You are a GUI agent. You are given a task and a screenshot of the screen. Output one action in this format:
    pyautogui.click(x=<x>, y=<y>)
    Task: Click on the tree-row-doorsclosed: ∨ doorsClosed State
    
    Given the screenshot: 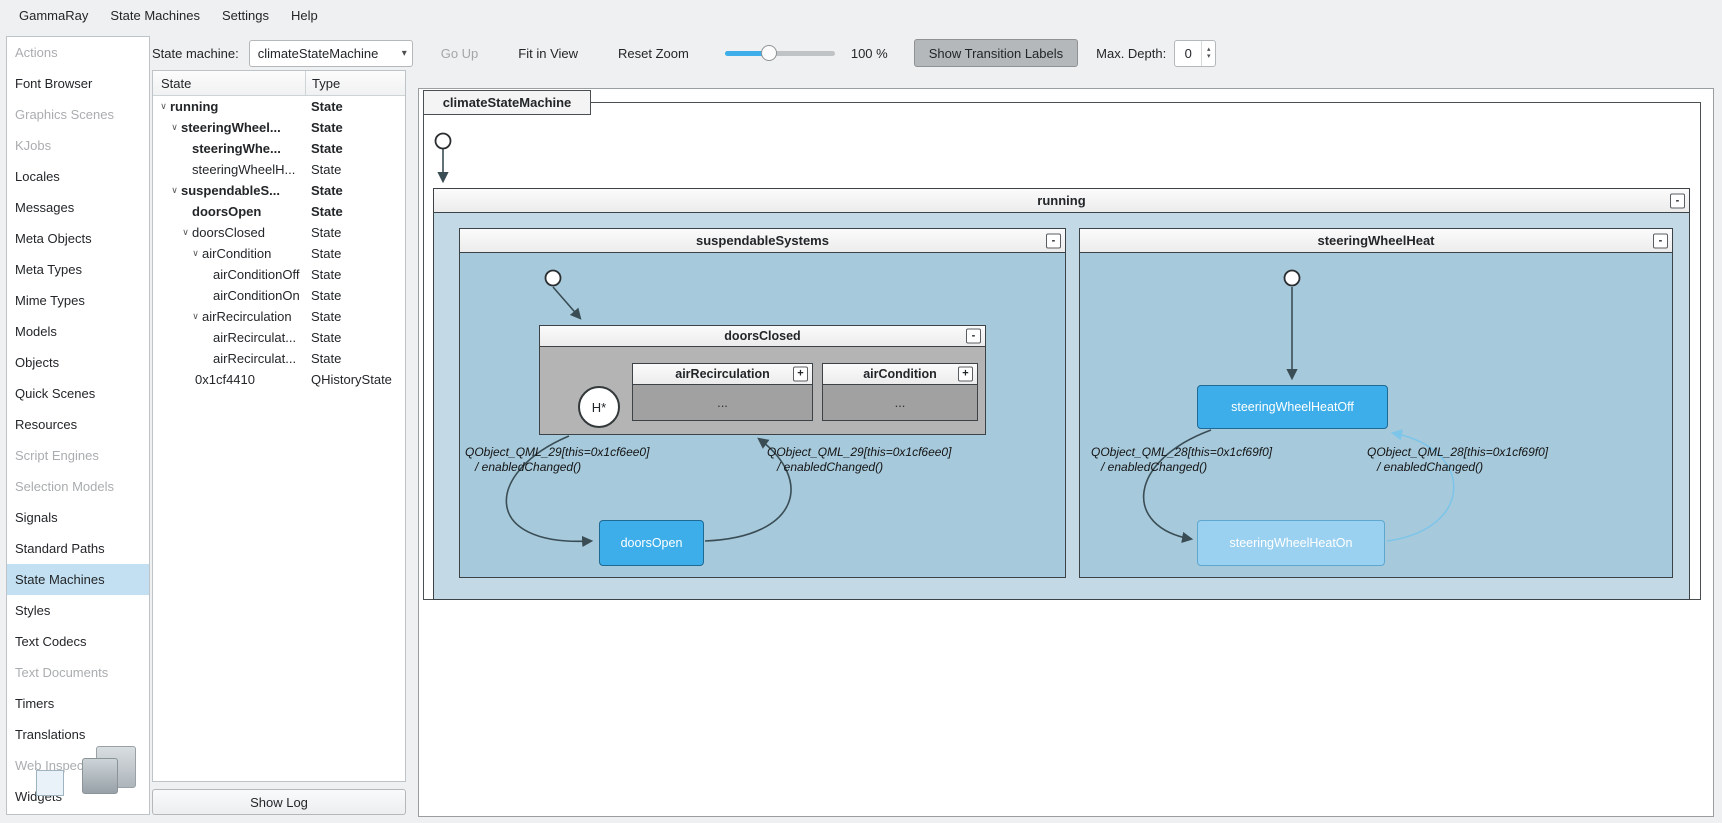 What is the action you would take?
    pyautogui.click(x=279, y=232)
    